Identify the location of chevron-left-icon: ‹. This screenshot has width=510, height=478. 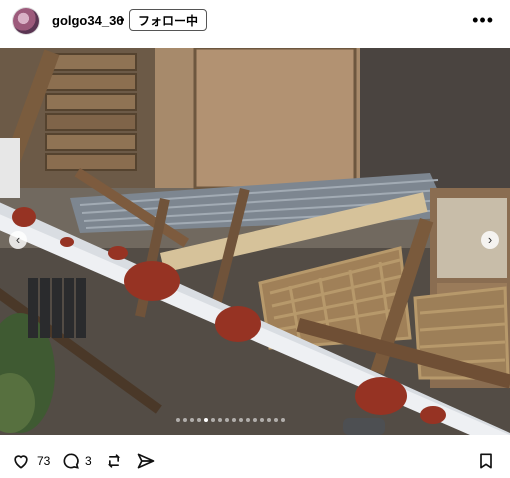
(18, 240).